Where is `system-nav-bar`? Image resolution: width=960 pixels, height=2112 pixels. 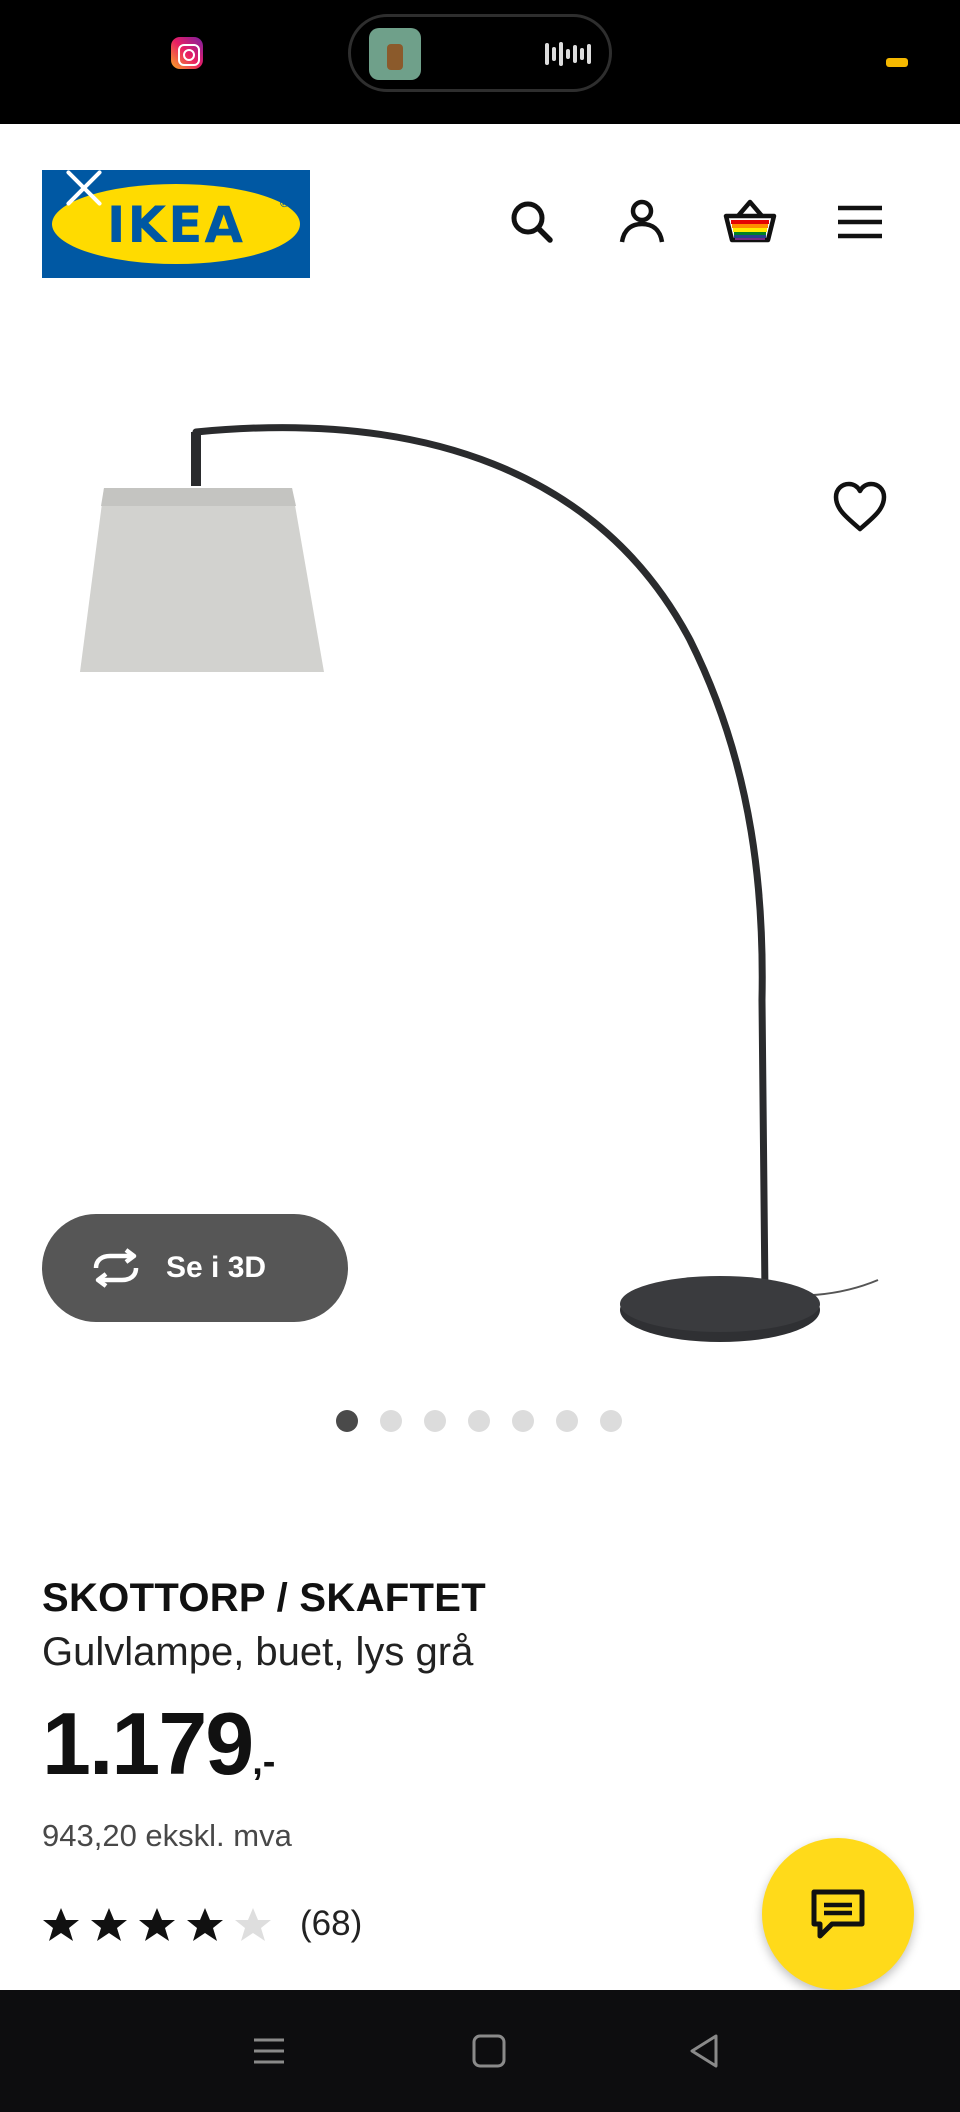 system-nav-bar is located at coordinates (480, 2051).